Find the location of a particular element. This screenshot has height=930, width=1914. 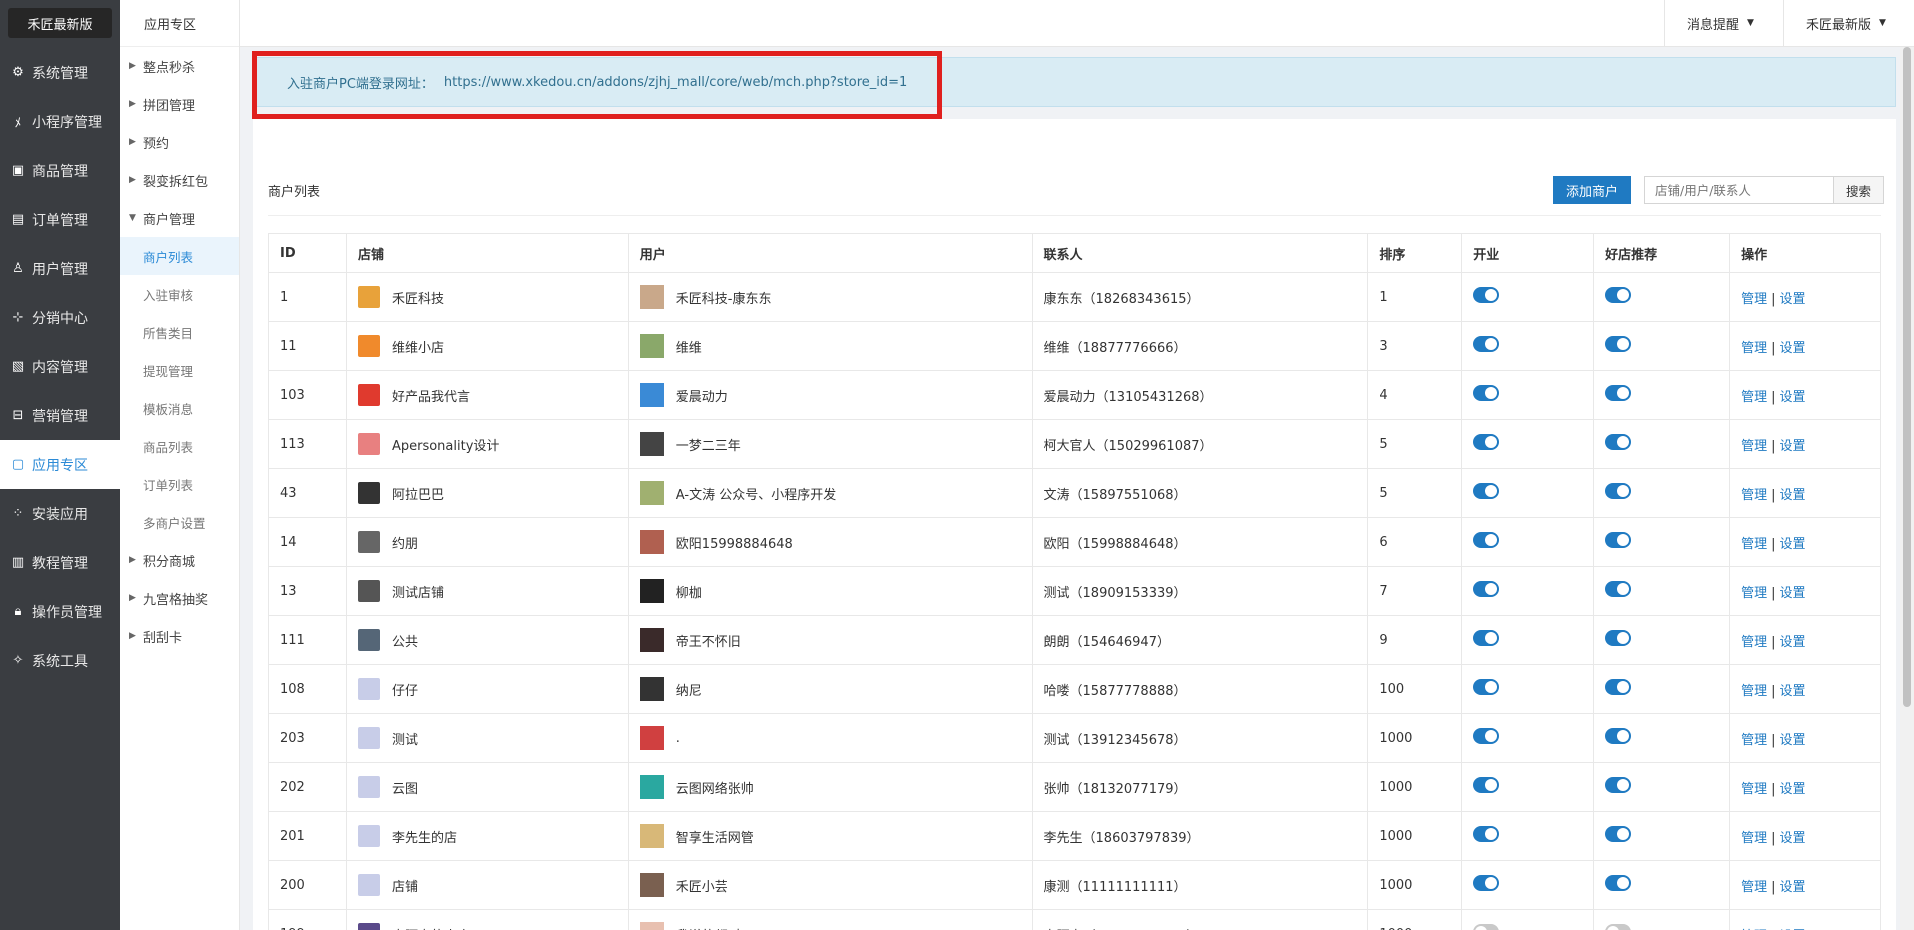

sidebar-item: ✧ 系统工具 is located at coordinates (60, 660).